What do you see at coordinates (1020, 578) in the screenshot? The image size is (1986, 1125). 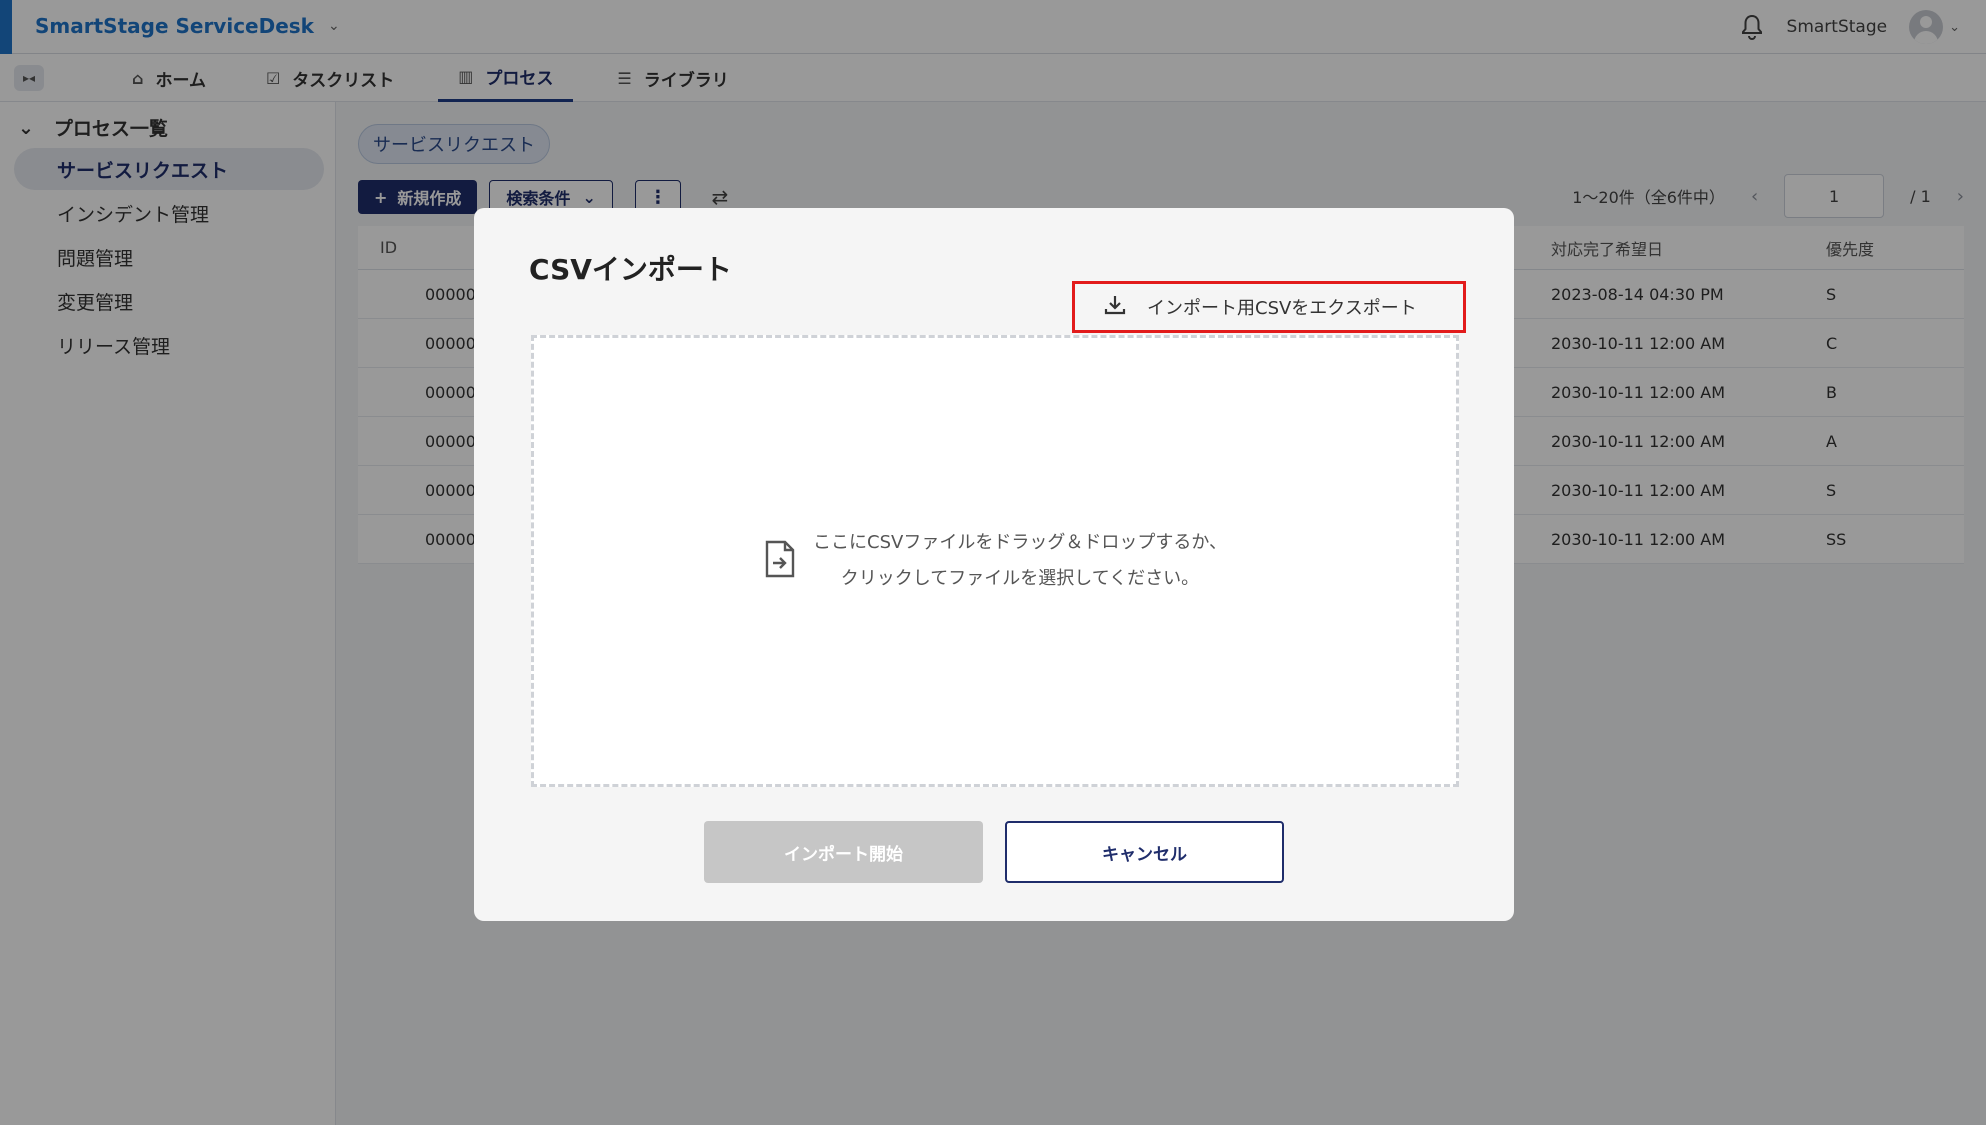 I see `drop-text-line2: クリックしてファイルを選択してください。` at bounding box center [1020, 578].